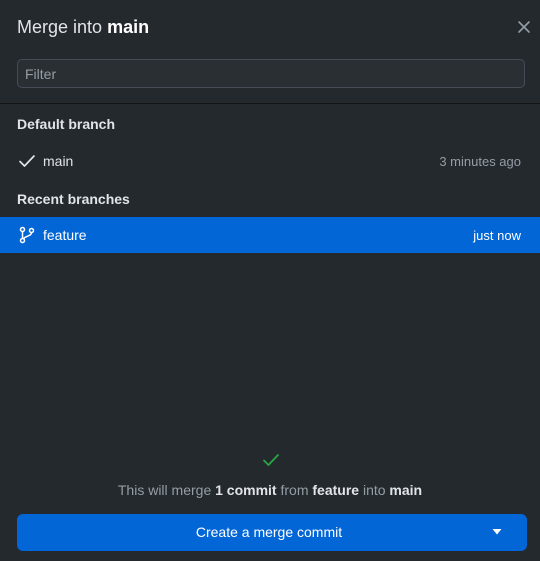  What do you see at coordinates (27, 235) in the screenshot?
I see `git-branch-icon` at bounding box center [27, 235].